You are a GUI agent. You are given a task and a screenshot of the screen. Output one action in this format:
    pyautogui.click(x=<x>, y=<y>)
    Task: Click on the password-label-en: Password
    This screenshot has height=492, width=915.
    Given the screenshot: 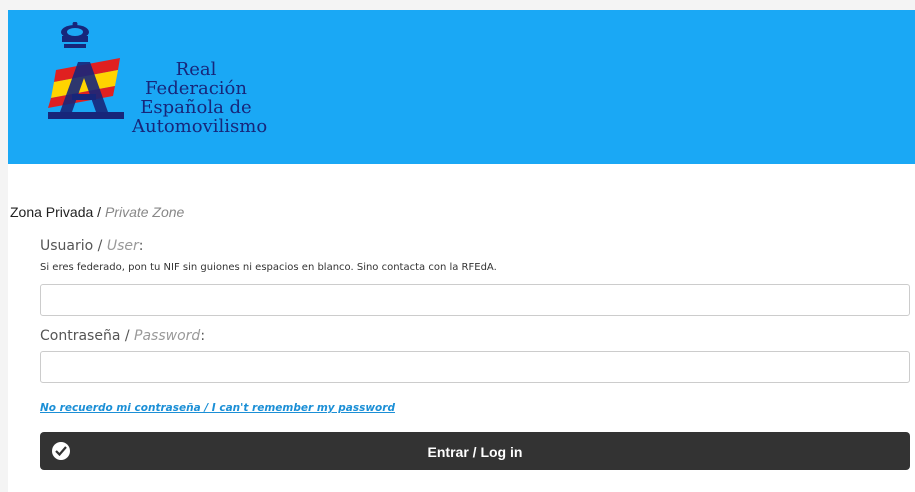 What is the action you would take?
    pyautogui.click(x=167, y=336)
    